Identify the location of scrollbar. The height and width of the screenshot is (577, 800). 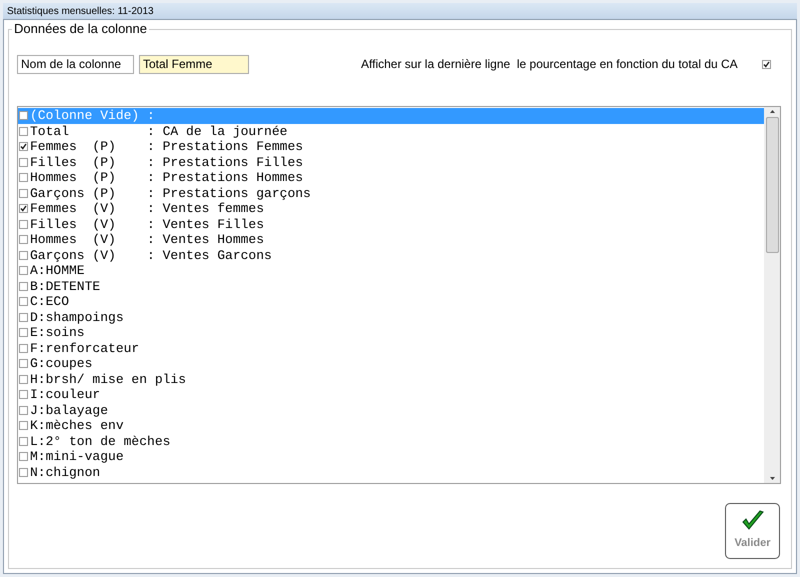
(772, 295).